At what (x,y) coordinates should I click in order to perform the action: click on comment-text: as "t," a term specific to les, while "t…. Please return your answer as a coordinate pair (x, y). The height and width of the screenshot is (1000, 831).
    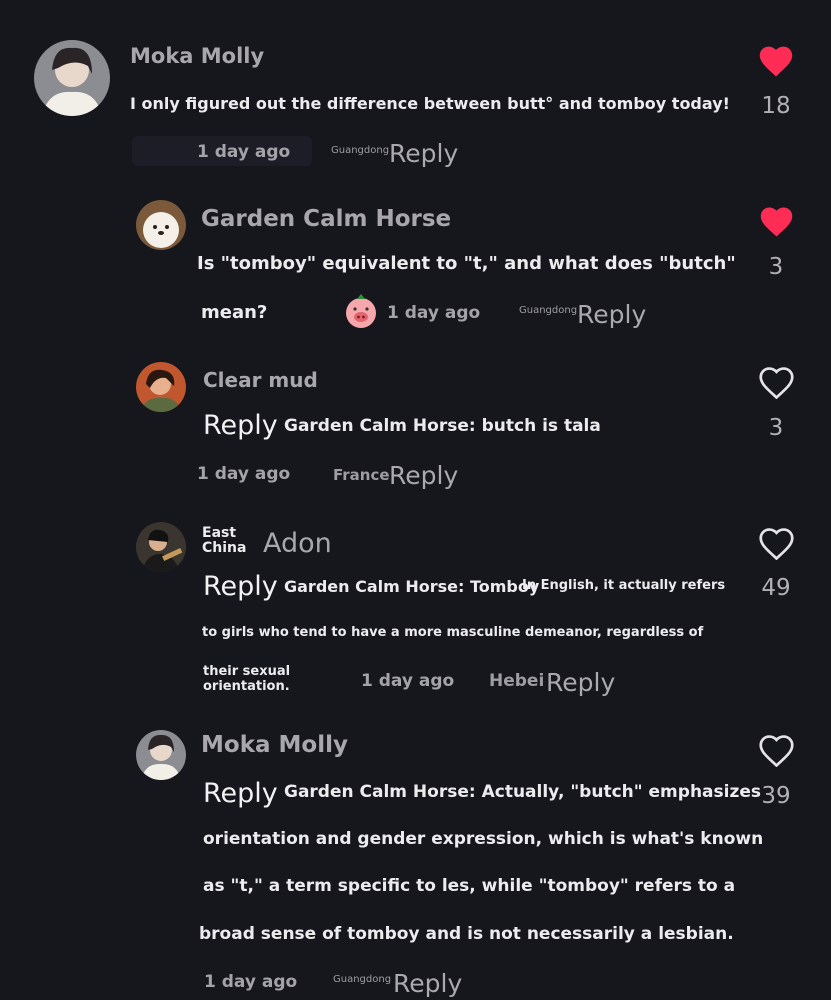
    Looking at the image, I should click on (469, 886).